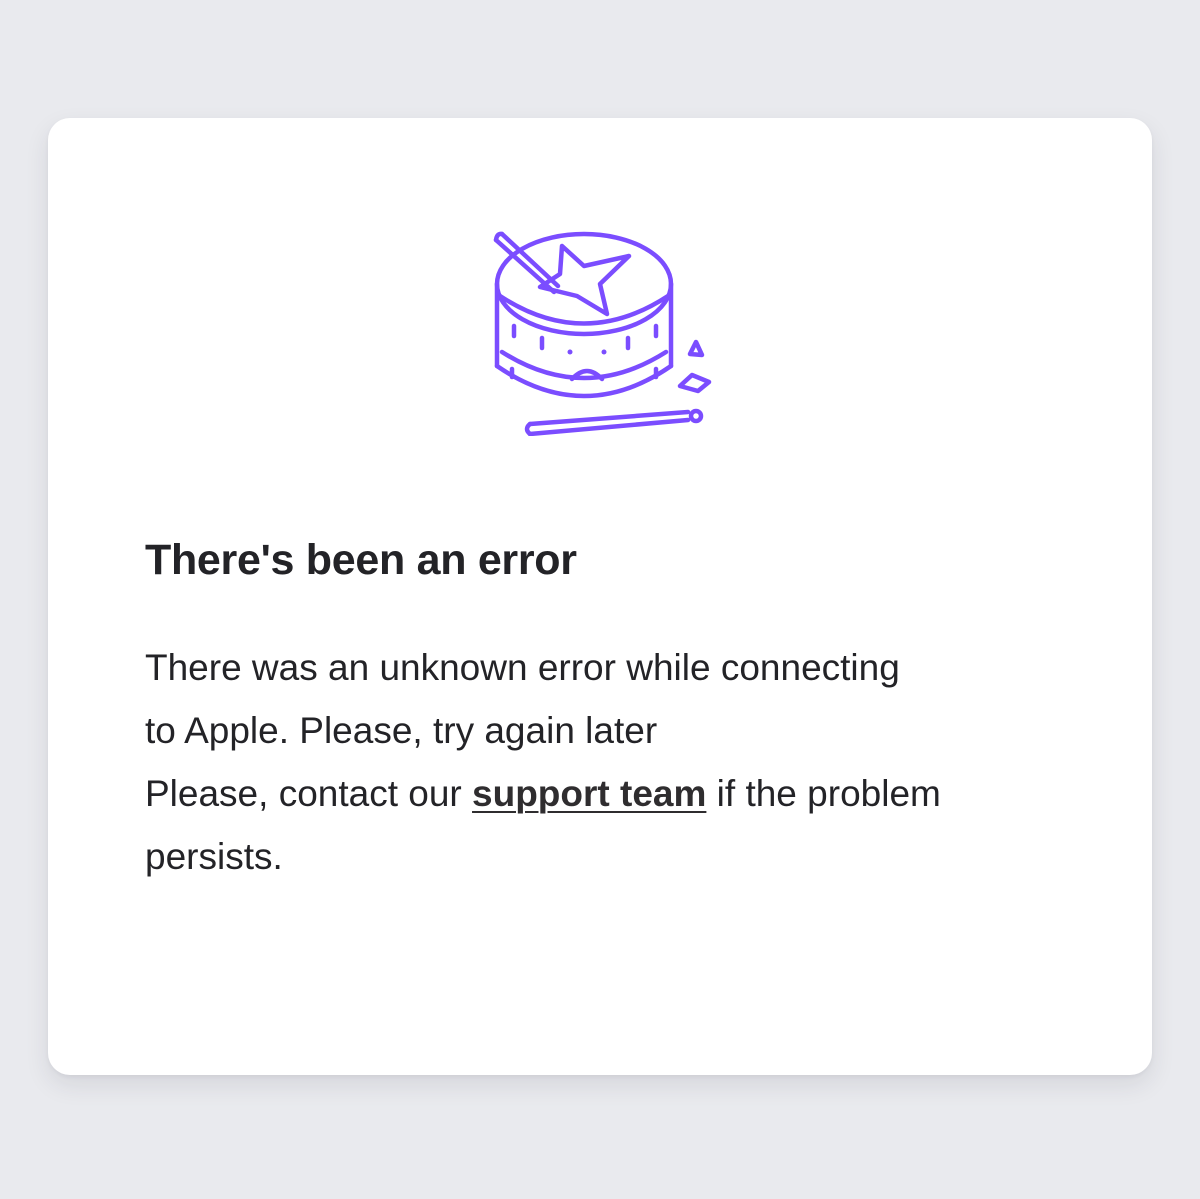 Image resolution: width=1200 pixels, height=1199 pixels. Describe the element at coordinates (401, 730) in the screenshot. I see `error-message-line: to Apple. Please, try again later` at that location.